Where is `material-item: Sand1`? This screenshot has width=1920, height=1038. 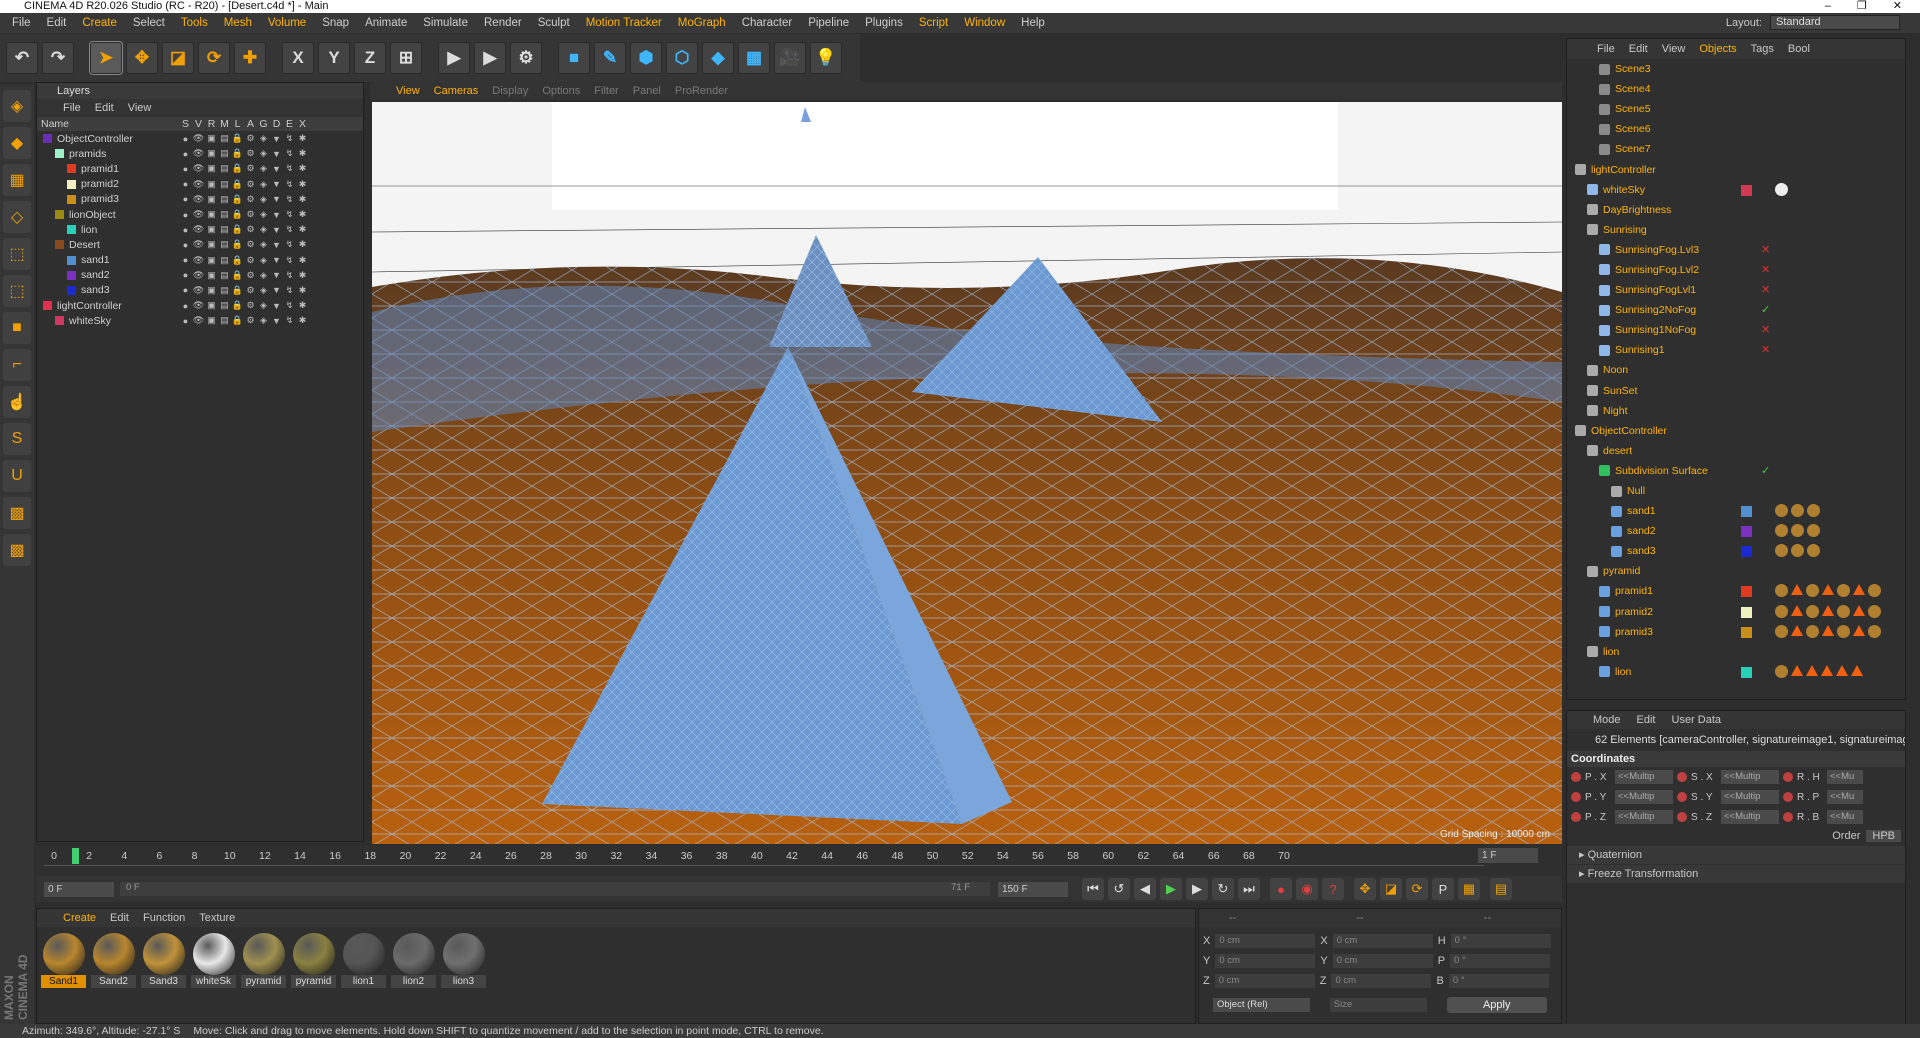 material-item: Sand1 is located at coordinates (63, 960).